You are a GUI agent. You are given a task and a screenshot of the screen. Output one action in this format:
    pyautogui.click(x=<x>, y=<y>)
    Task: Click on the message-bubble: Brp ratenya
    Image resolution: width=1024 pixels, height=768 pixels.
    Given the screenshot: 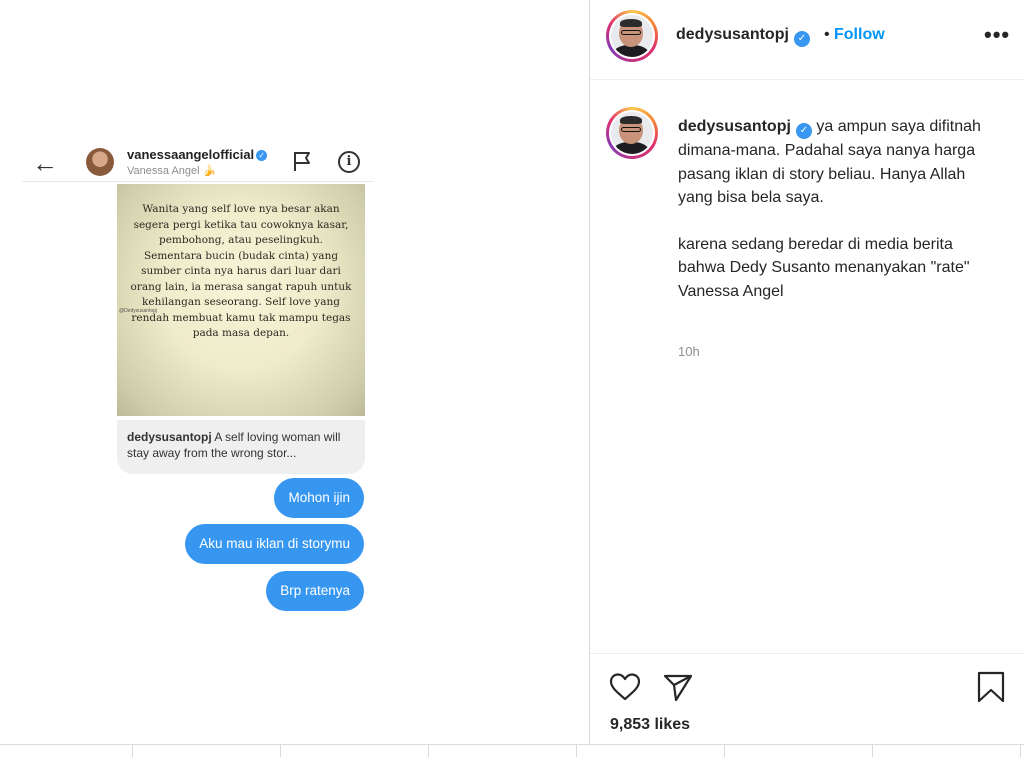 What is the action you would take?
    pyautogui.click(x=315, y=591)
    